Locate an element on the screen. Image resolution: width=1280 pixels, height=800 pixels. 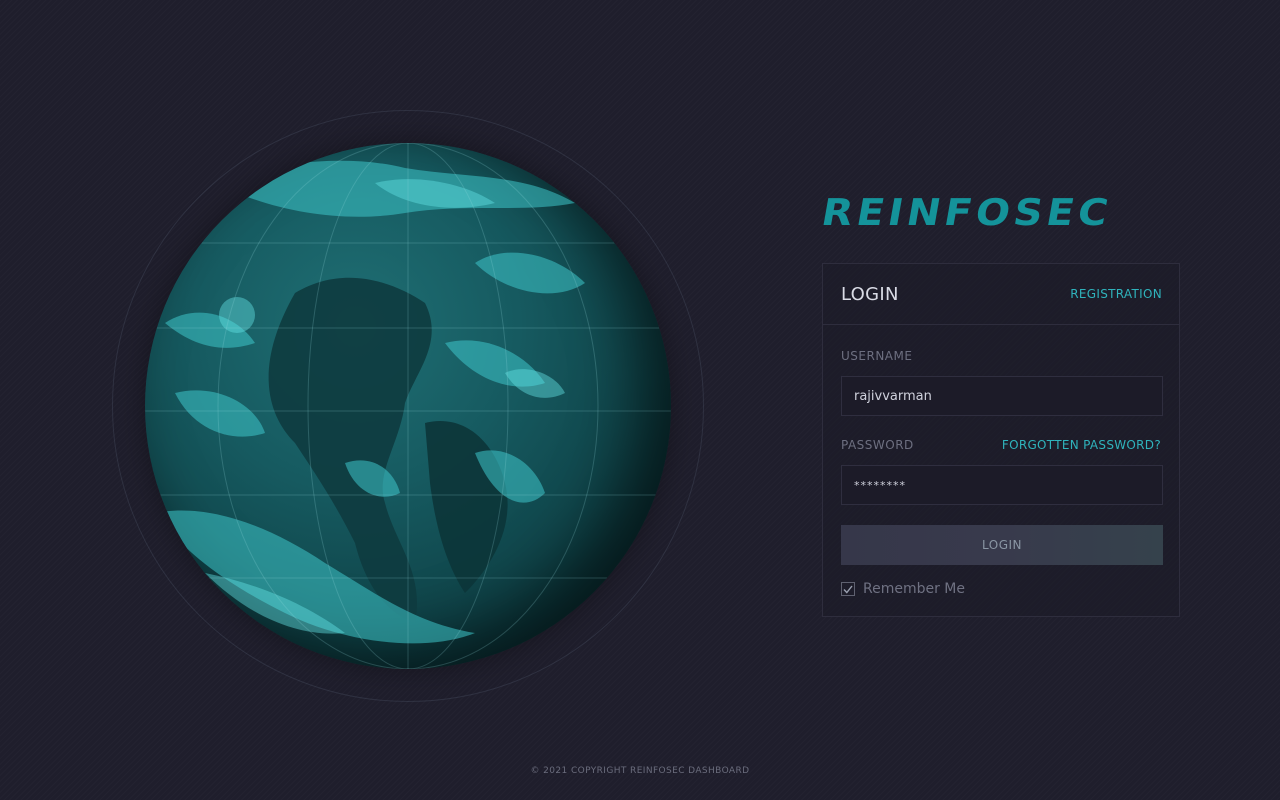
registration-link: REGISTRATION is located at coordinates (1116, 294).